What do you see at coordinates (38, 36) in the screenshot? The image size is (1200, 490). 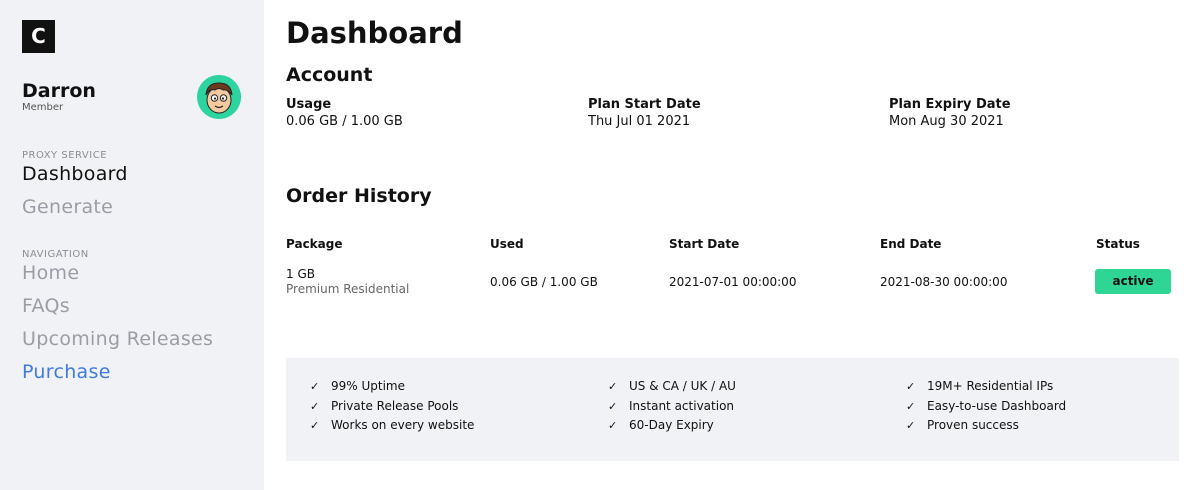 I see `app-logo: C` at bounding box center [38, 36].